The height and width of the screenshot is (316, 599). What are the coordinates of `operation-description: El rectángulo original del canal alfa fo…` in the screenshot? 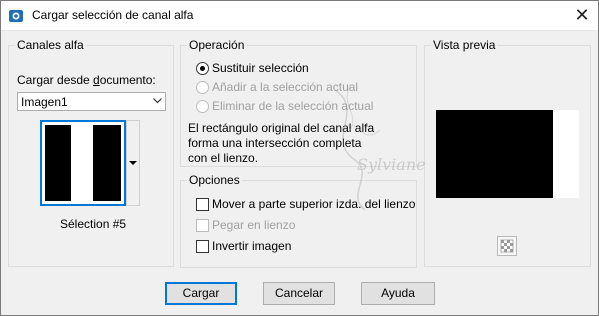 It's located at (281, 143).